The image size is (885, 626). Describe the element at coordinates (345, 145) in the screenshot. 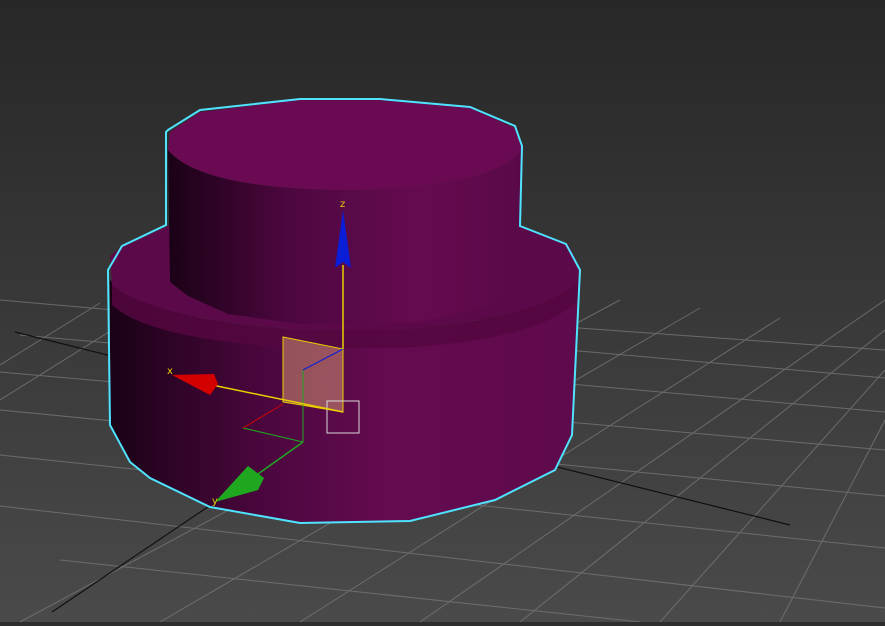

I see `top-tier-top` at that location.